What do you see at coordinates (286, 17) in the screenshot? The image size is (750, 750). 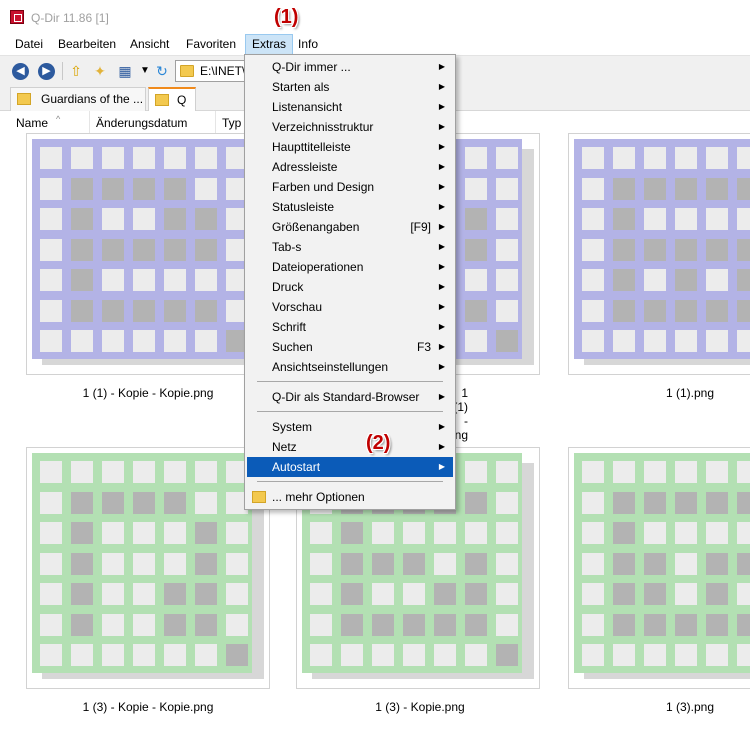 I see `step-marker-1: (1)` at bounding box center [286, 17].